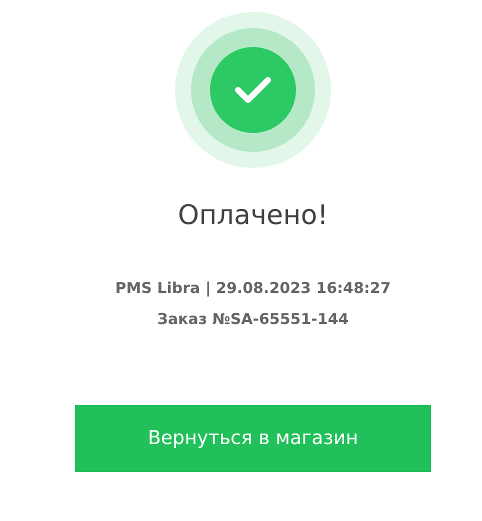 The image size is (482, 521). Describe the element at coordinates (253, 288) in the screenshot. I see `order-detail: PMS Libra | 29.08.2023 16:48:27` at that location.